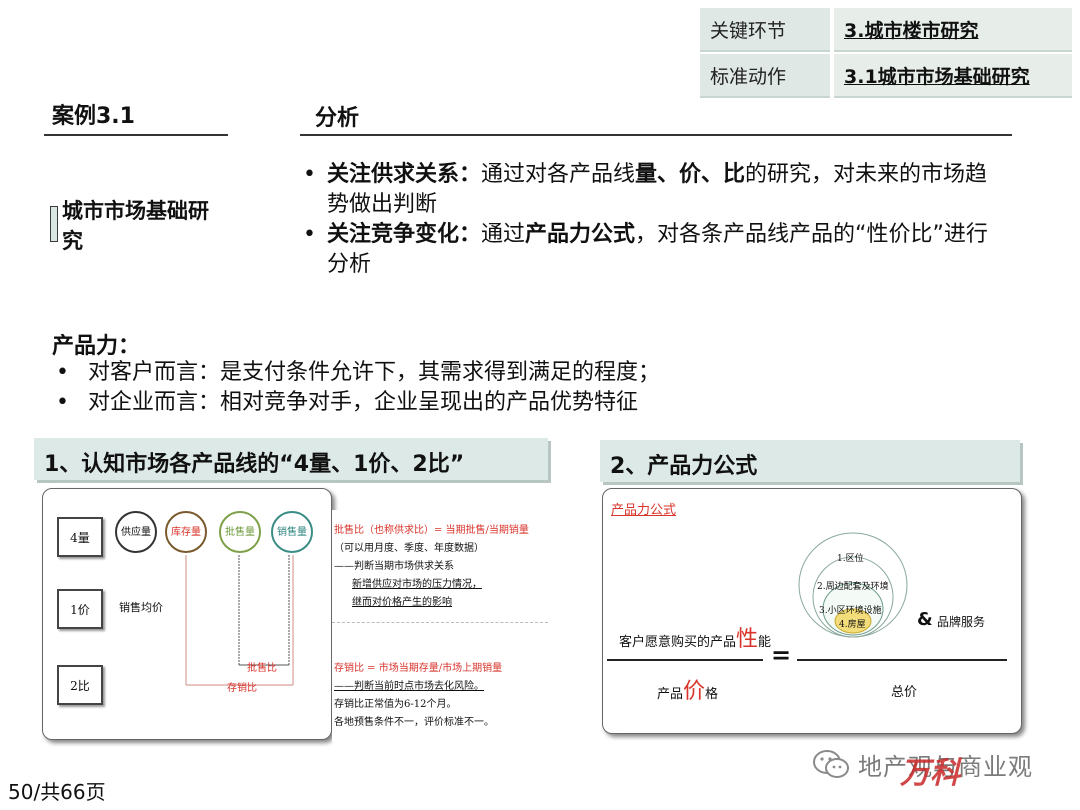 This screenshot has width=1080, height=810. What do you see at coordinates (850, 611) in the screenshot?
I see `ring-label-community: 3.小区环境设施` at bounding box center [850, 611].